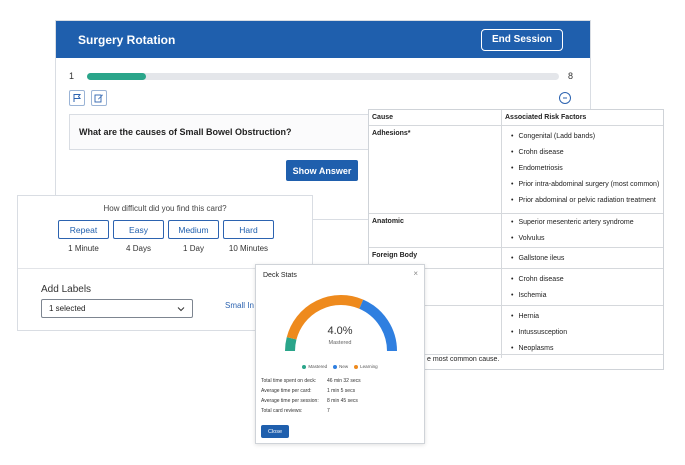 This screenshot has width=685, height=465. I want to click on risk-factor-item: Superior mesenteric artery syndrome, so click(585, 222).